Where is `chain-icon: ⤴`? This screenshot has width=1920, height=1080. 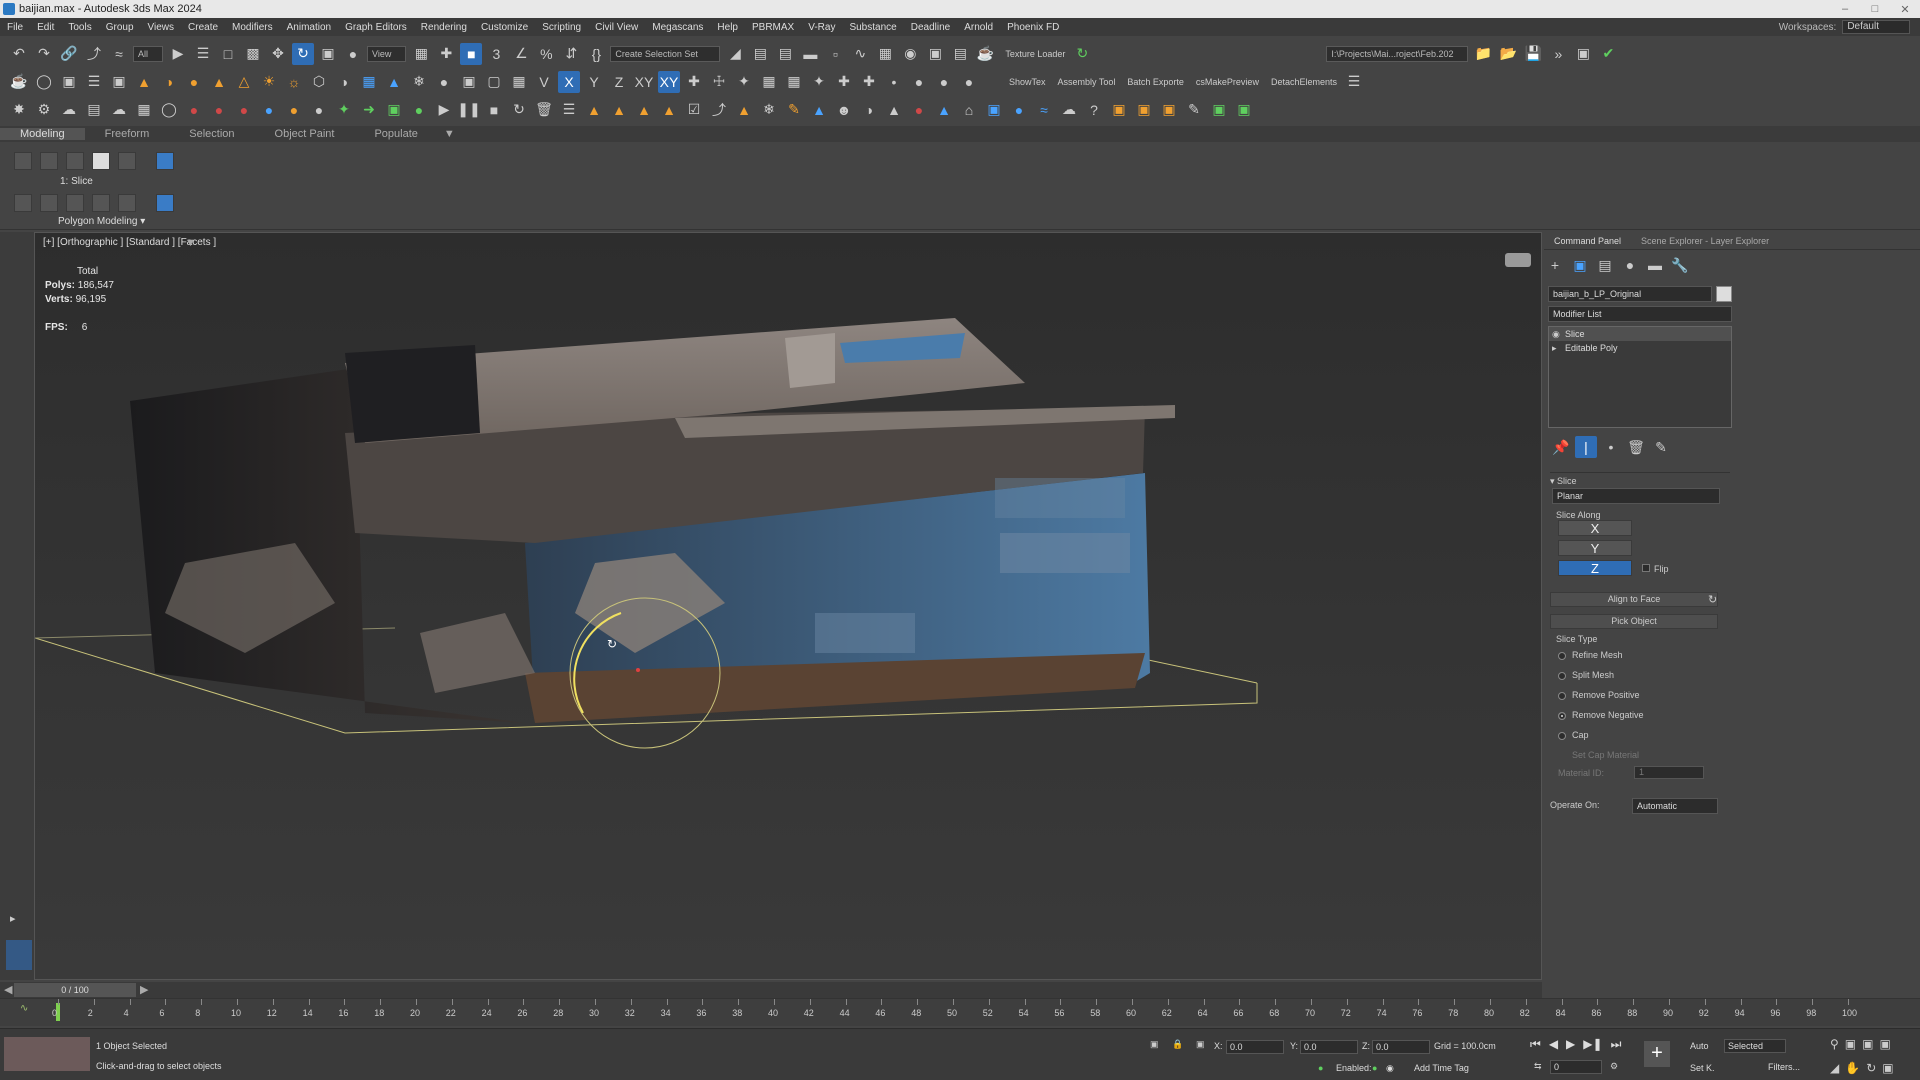
chain-icon: ⤴ is located at coordinates (719, 110).